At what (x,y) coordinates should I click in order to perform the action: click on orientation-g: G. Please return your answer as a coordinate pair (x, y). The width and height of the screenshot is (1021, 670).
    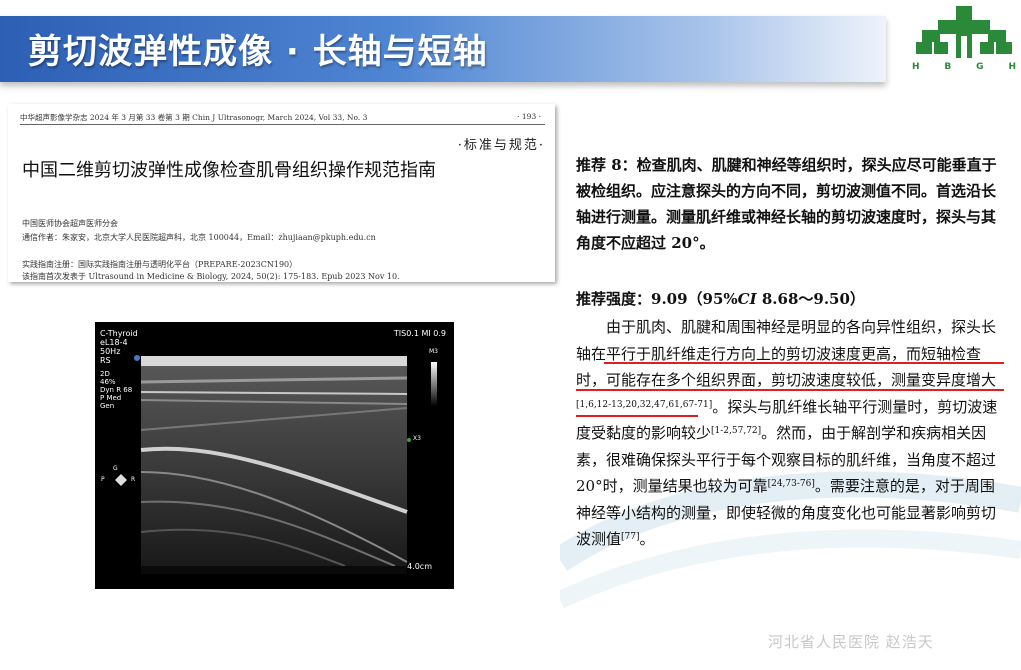
    Looking at the image, I should click on (115, 468).